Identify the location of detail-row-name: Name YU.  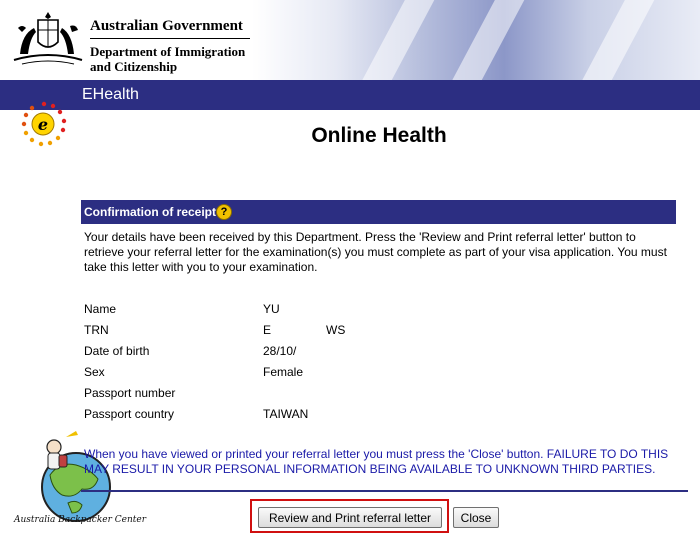
(284, 312).